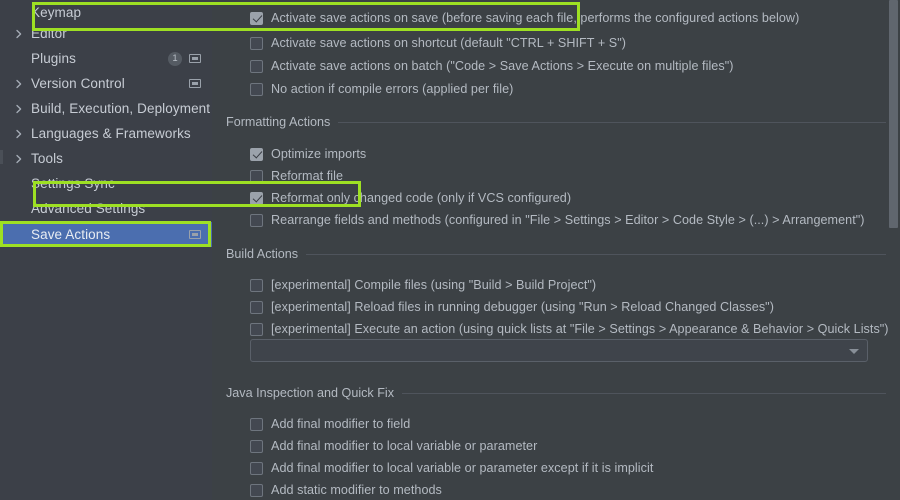 The height and width of the screenshot is (500, 900). I want to click on chevron-down-icon, so click(854, 351).